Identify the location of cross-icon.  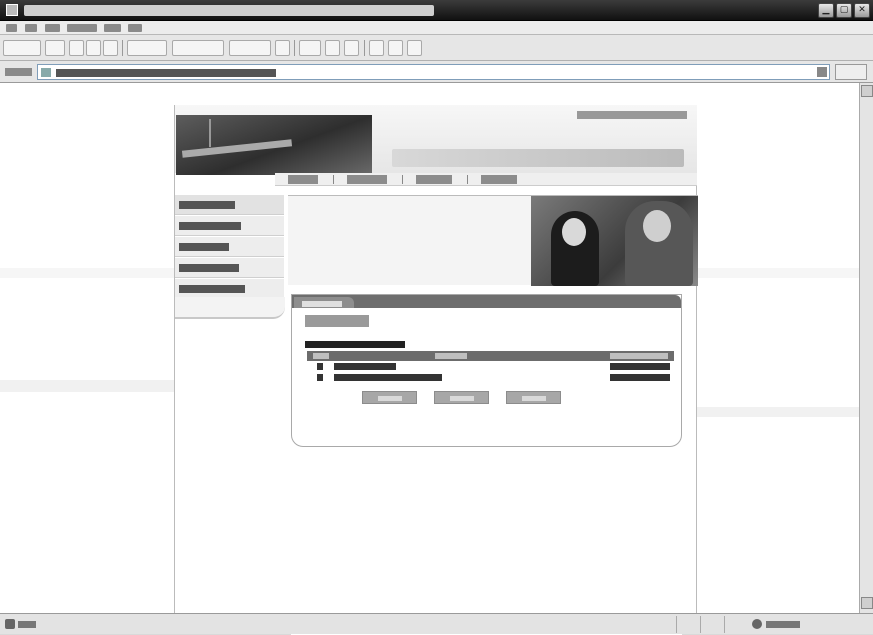
(210, 133).